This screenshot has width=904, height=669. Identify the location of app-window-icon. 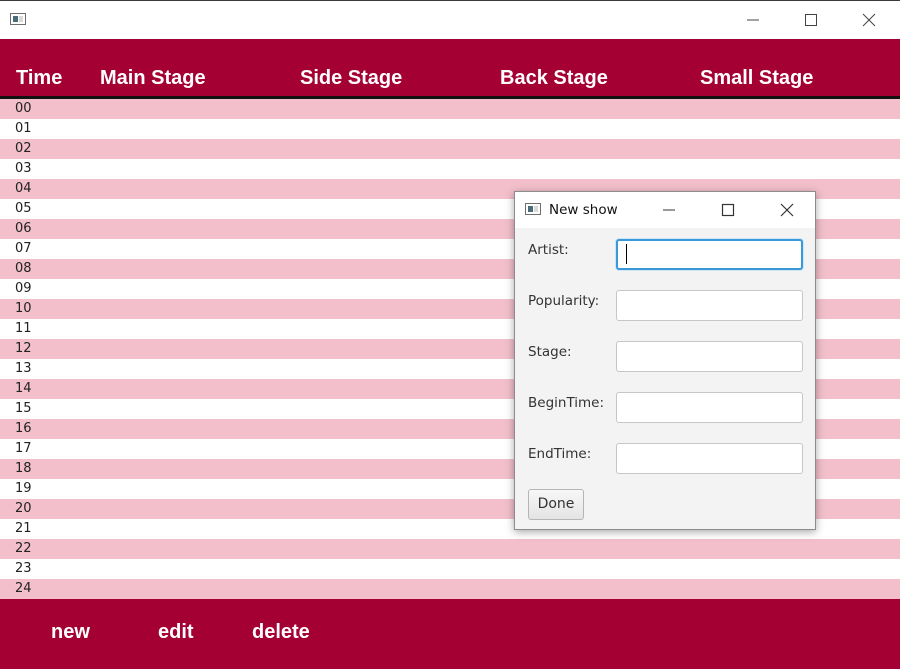
(18, 19).